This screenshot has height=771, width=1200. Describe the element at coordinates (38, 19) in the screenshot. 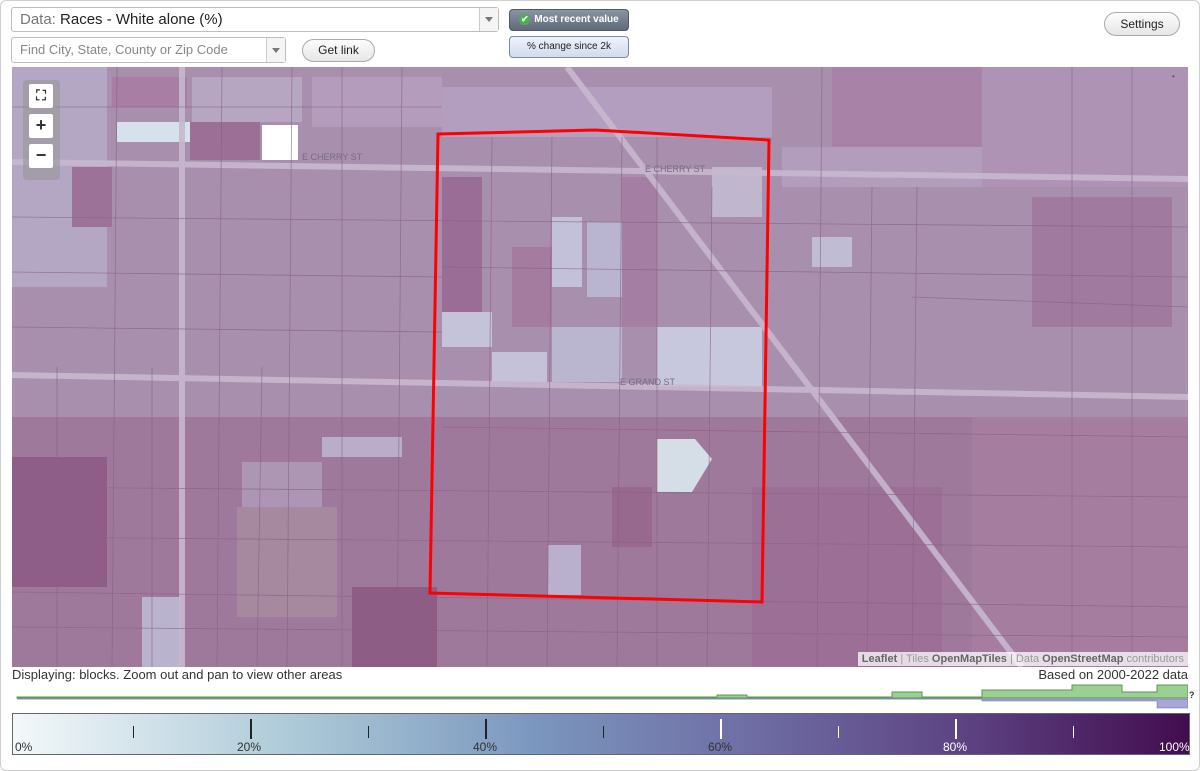

I see `data-prefix-label: Data:` at that location.